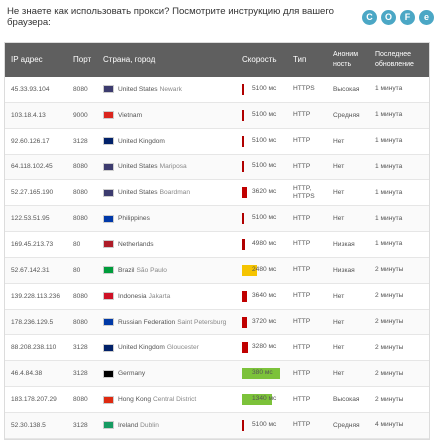  What do you see at coordinates (264, 321) in the screenshot?
I see `speed-value: 3720 мс` at bounding box center [264, 321].